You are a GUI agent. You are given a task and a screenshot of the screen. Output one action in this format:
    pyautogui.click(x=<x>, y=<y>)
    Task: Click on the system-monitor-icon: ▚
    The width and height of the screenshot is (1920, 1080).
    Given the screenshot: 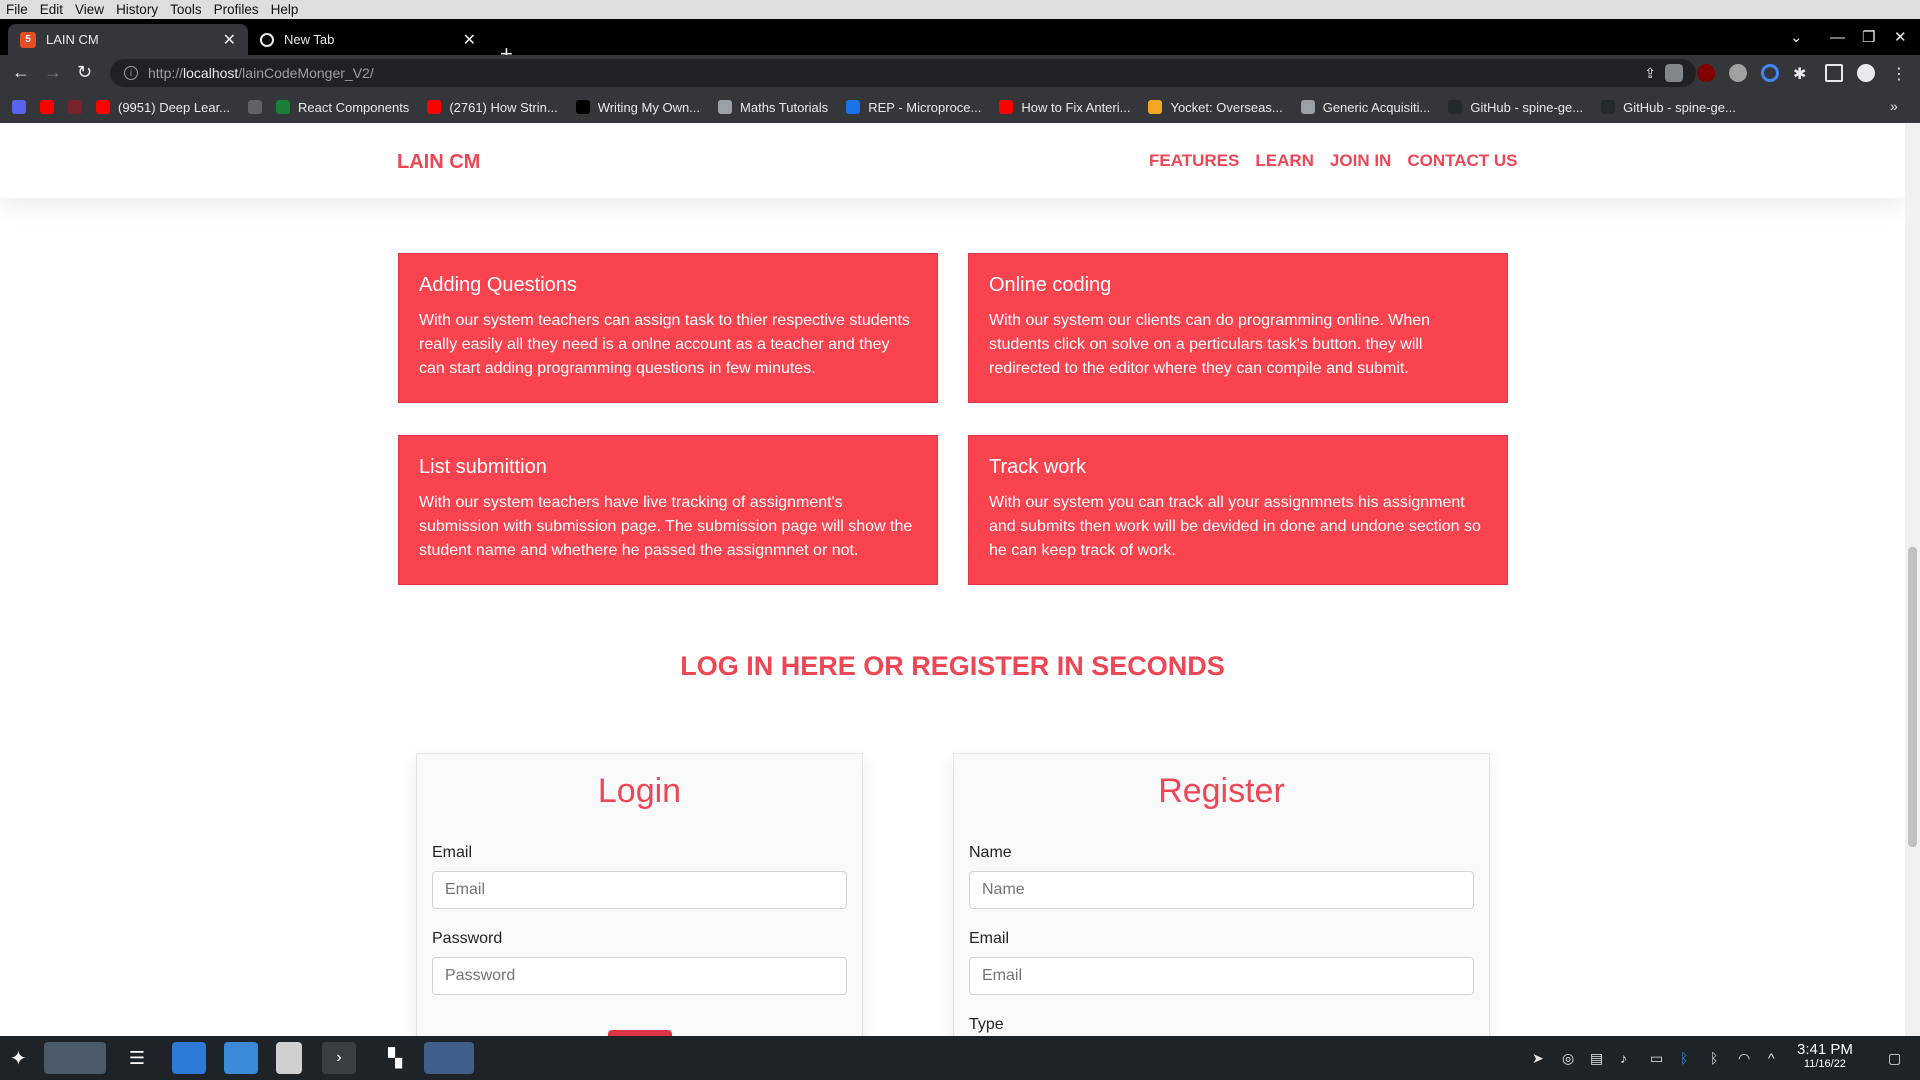 What is the action you would take?
    pyautogui.click(x=395, y=1058)
    